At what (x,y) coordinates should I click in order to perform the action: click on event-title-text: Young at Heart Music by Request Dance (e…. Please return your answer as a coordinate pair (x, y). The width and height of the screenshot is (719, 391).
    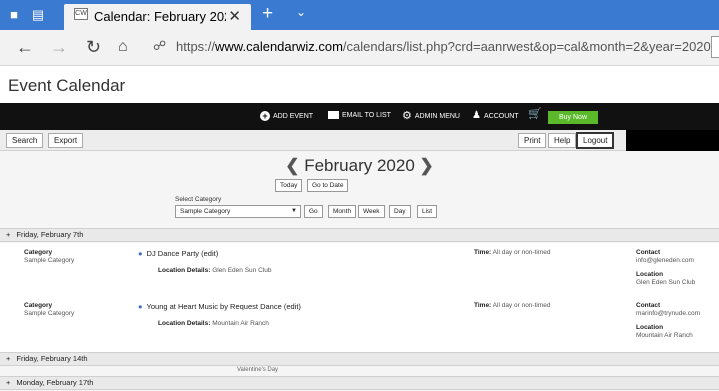
    Looking at the image, I should click on (223, 306).